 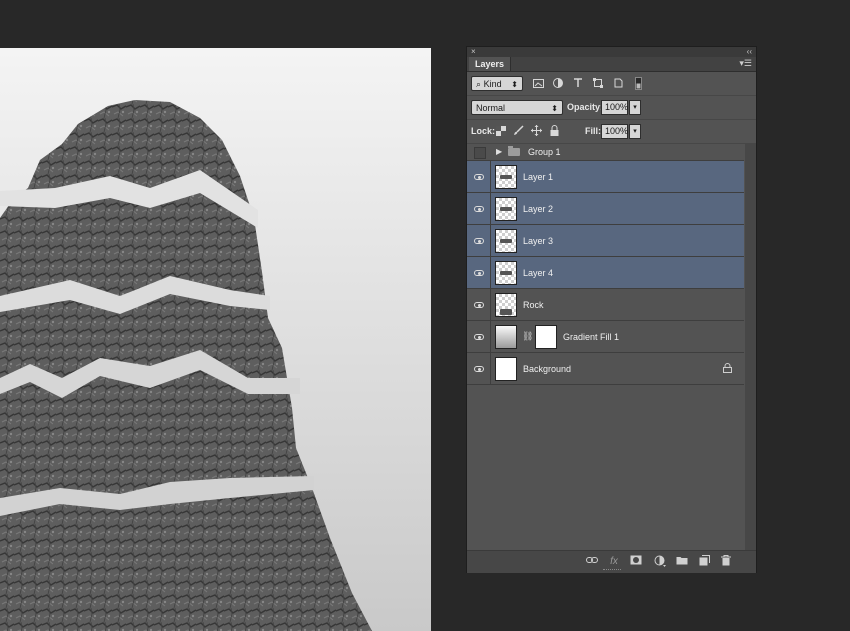 What do you see at coordinates (538, 209) in the screenshot?
I see `layer-name: Layer 2` at bounding box center [538, 209].